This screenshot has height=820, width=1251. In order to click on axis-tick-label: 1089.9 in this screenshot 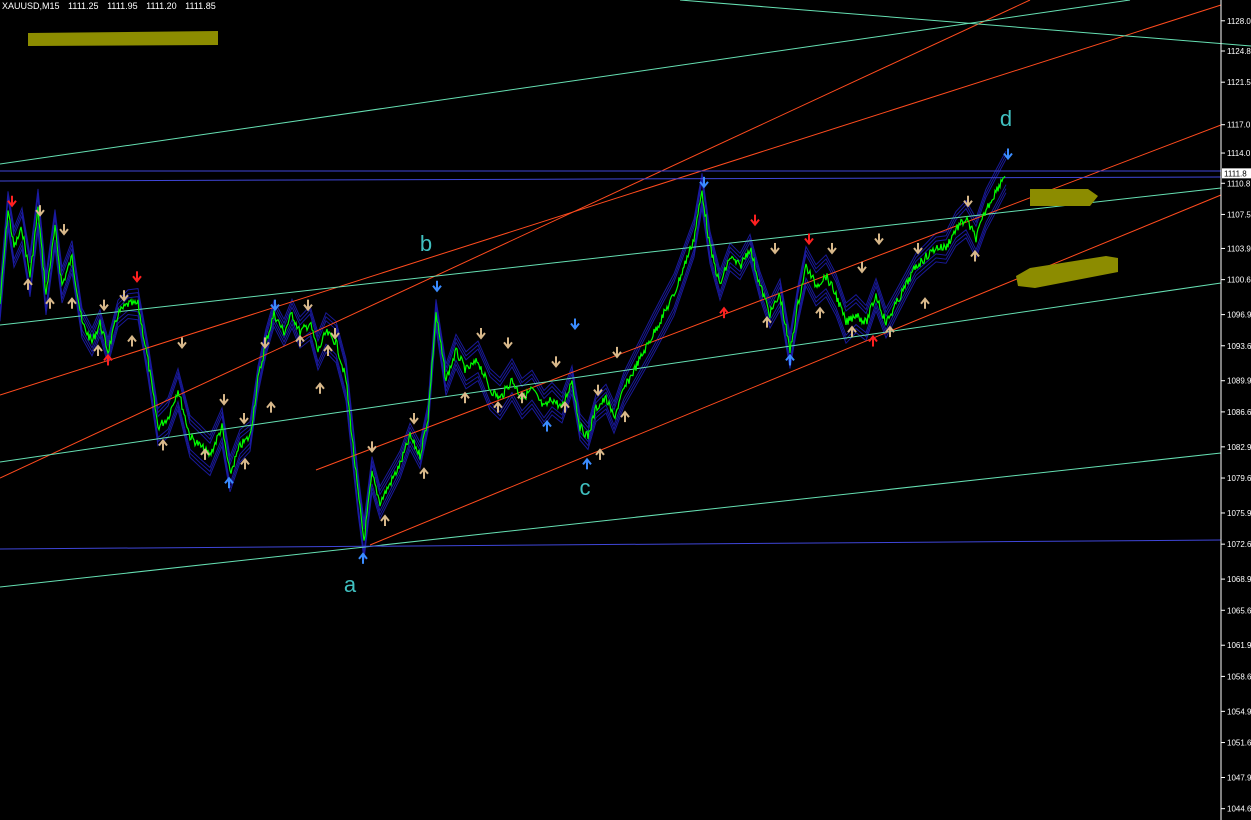, I will do `click(1239, 381)`.